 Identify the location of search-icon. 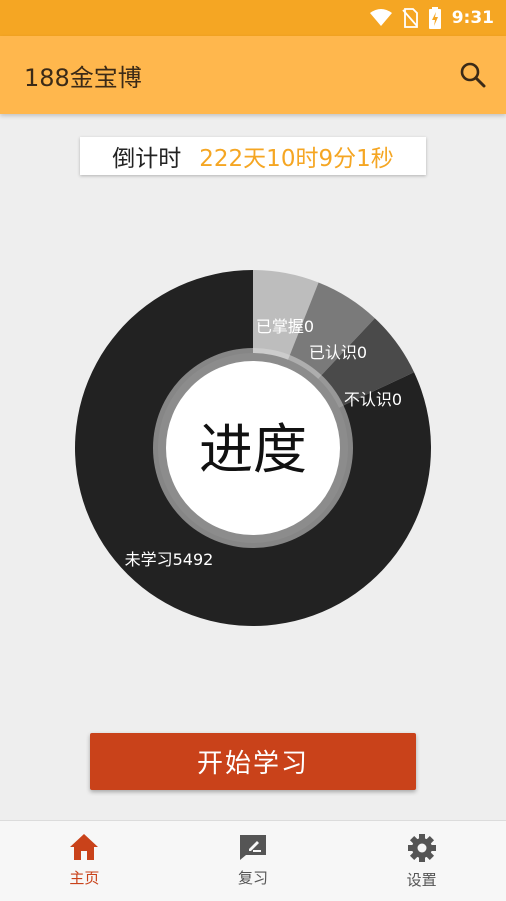
(473, 75).